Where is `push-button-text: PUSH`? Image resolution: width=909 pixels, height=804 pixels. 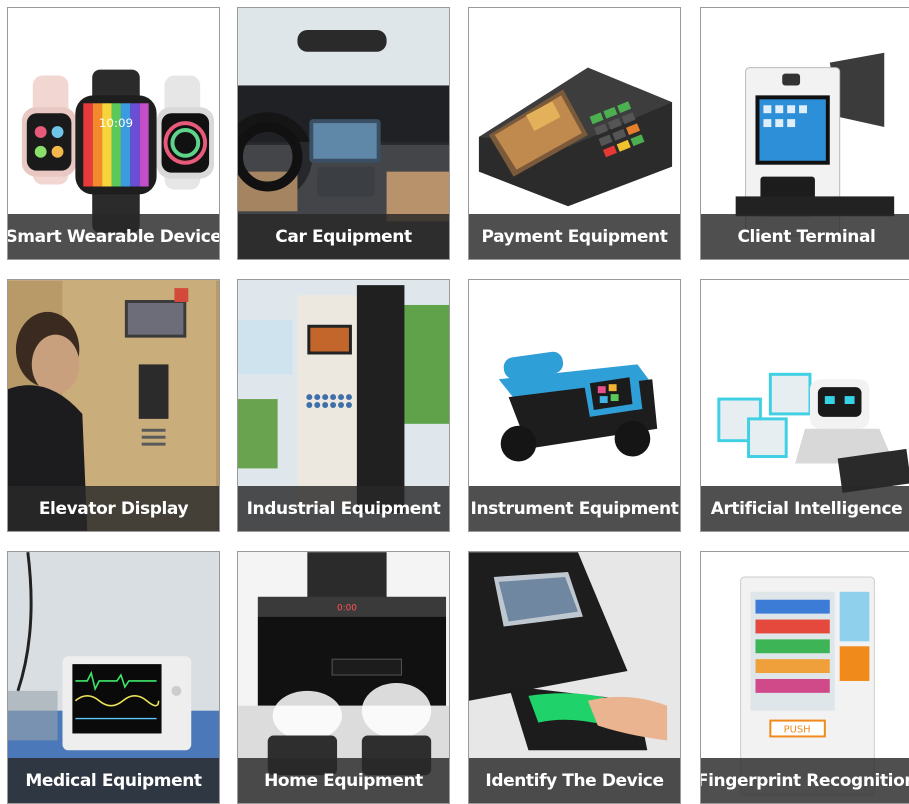
push-button-text: PUSH is located at coordinates (797, 729).